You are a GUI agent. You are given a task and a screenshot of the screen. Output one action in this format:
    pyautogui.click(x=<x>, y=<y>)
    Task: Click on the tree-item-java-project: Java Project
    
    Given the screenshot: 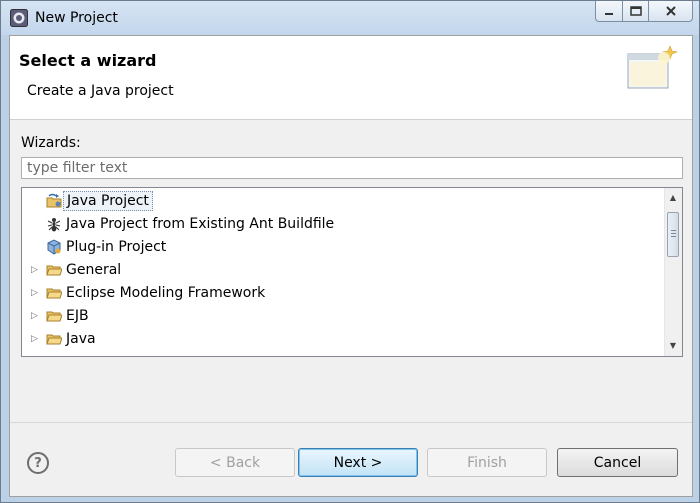 What is the action you would take?
    pyautogui.click(x=340, y=201)
    